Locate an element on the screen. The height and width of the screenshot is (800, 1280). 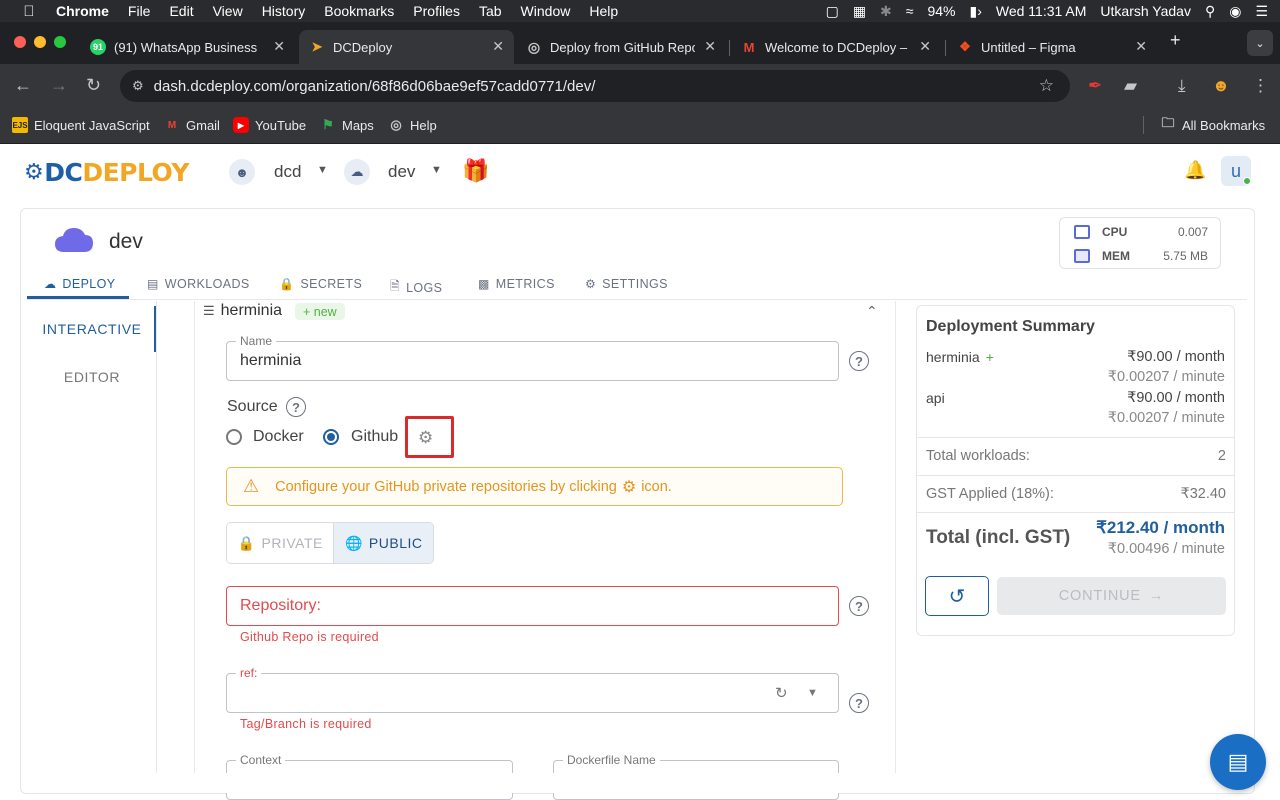
gear-icon: ⚙ is located at coordinates (591, 284).